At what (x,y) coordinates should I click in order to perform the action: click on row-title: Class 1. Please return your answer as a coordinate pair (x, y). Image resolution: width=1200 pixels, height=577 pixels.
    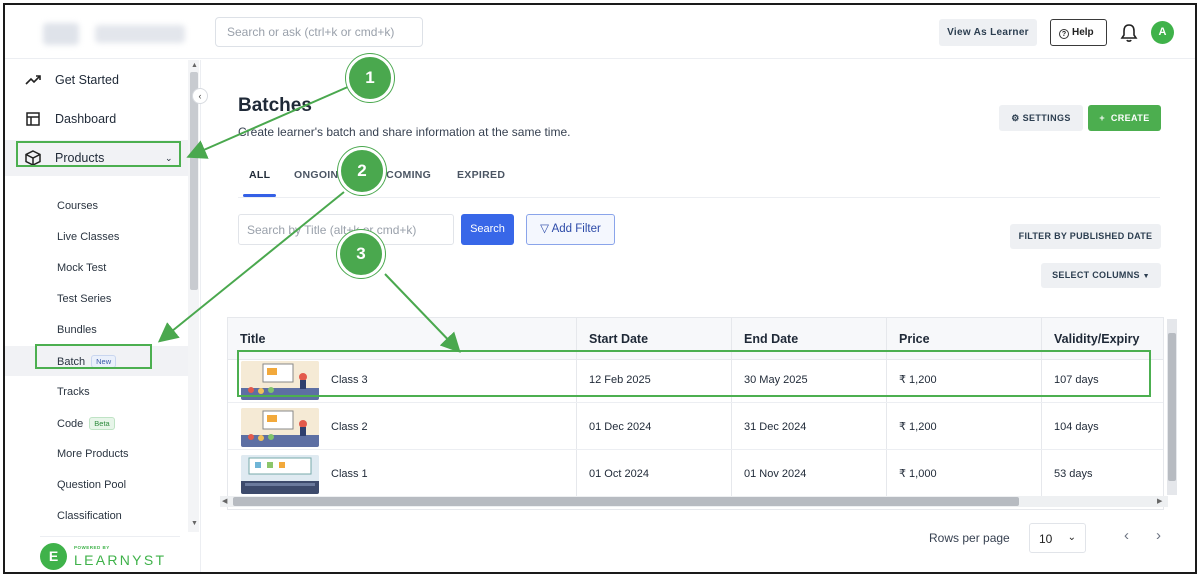
    Looking at the image, I should click on (349, 474).